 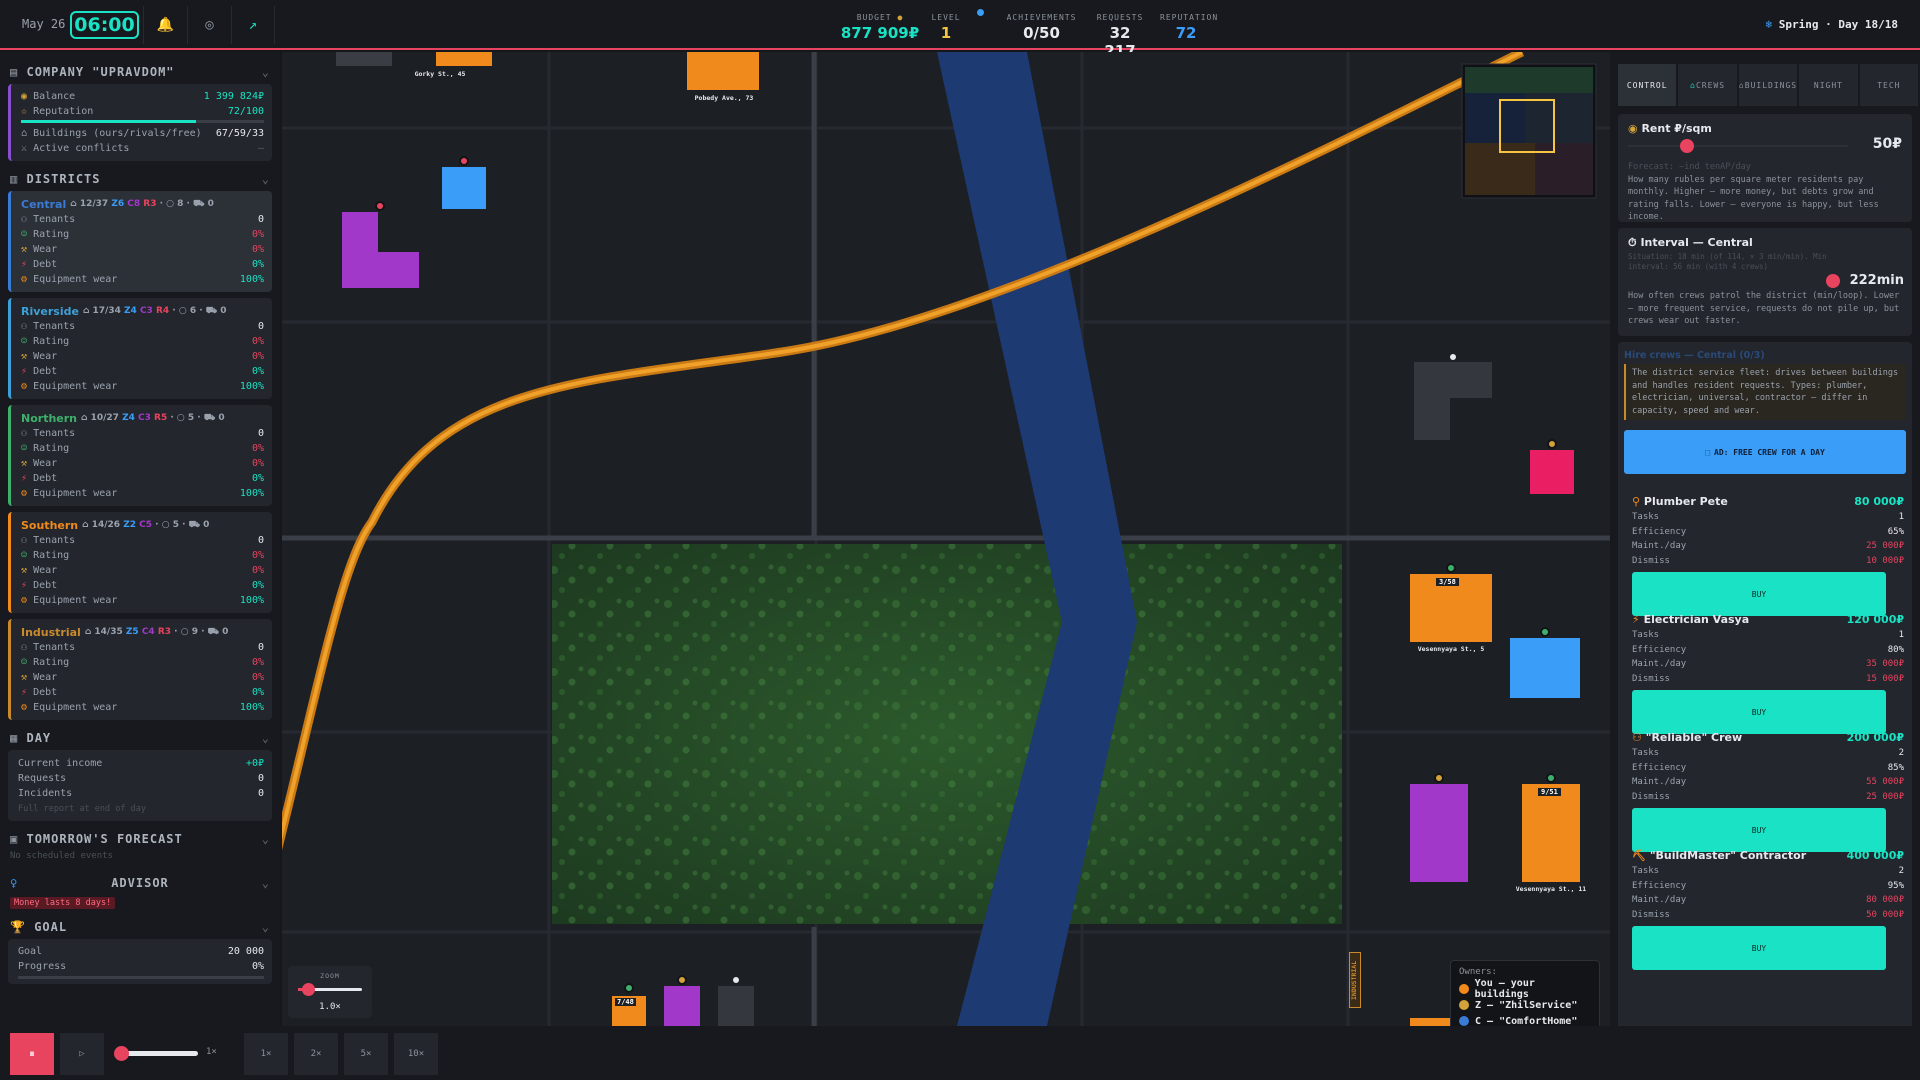 I want to click on building-gray-top, so click(x=364, y=59).